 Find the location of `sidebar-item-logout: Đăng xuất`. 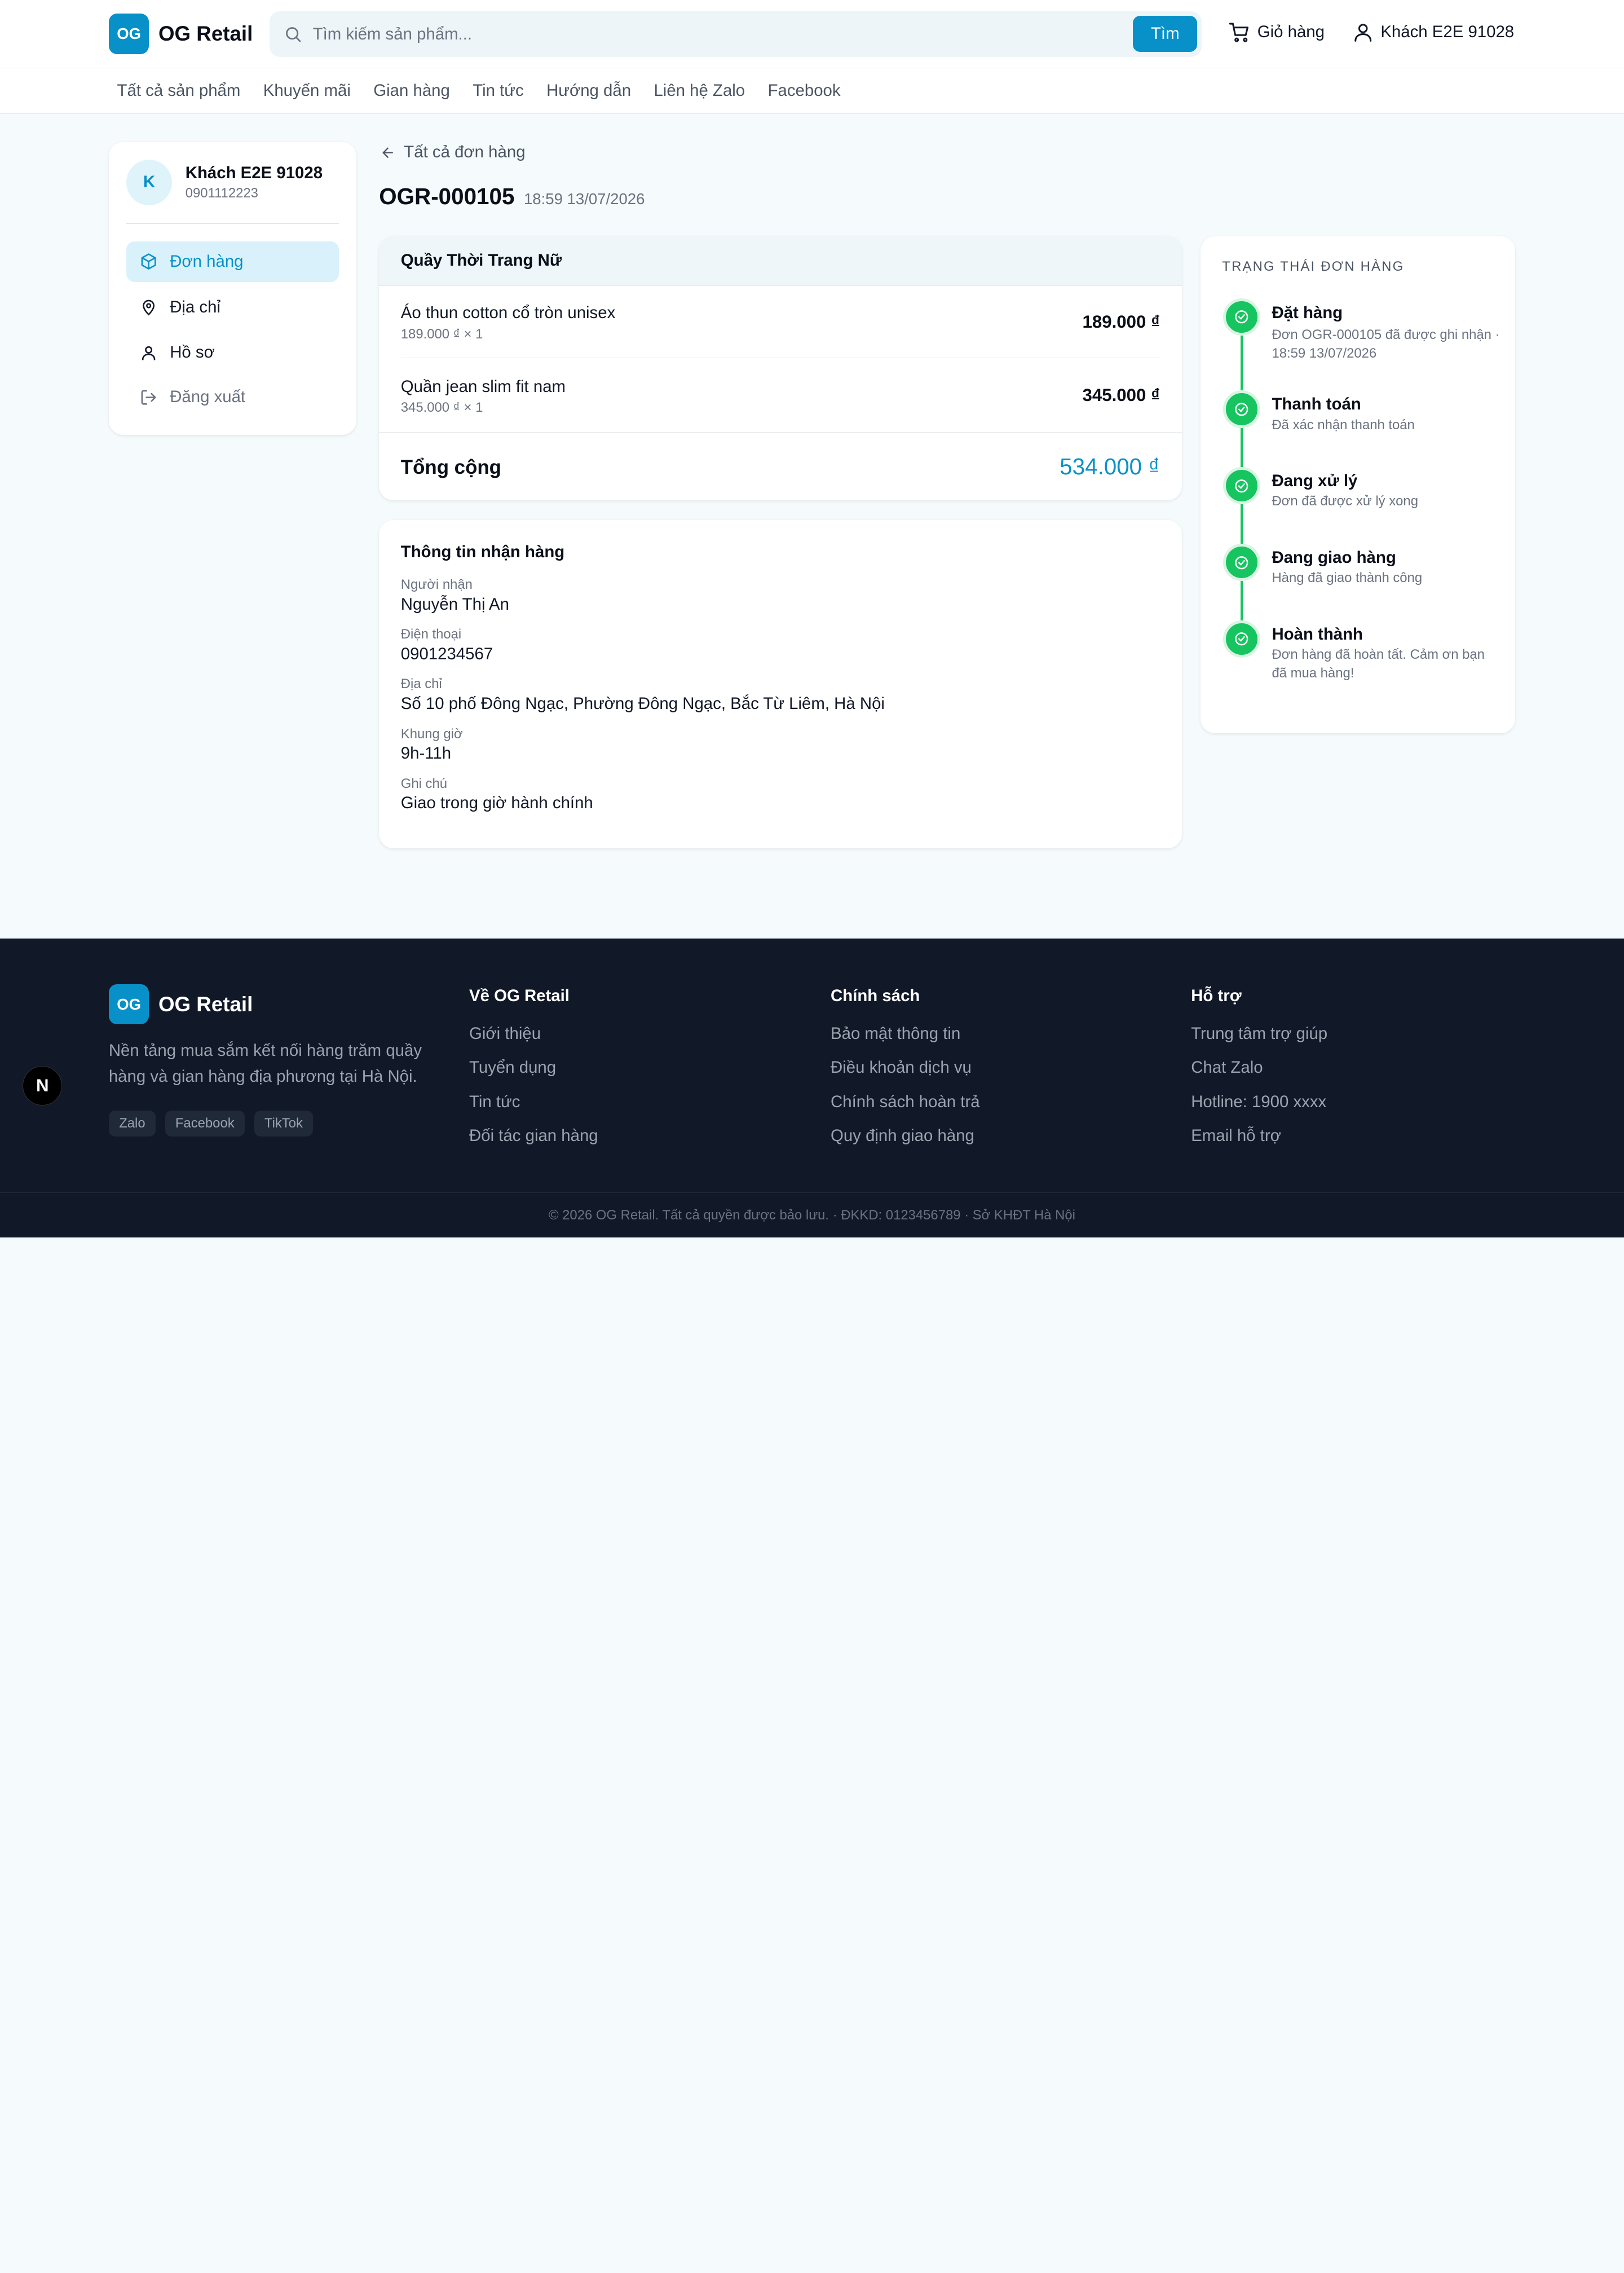

sidebar-item-logout: Đăng xuất is located at coordinates (232, 397).